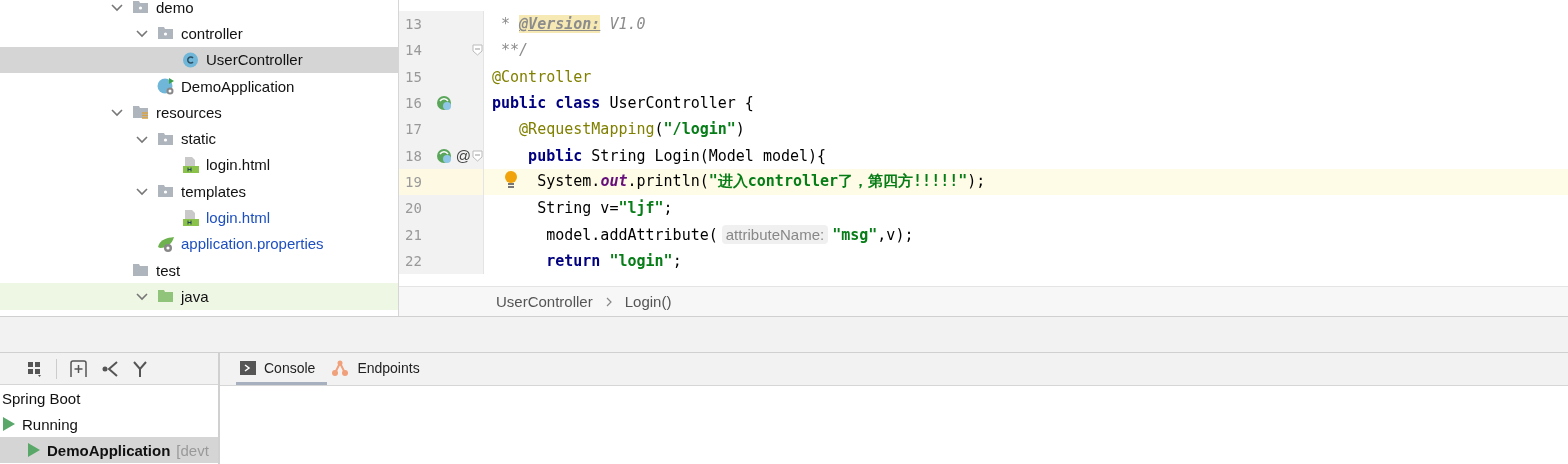  What do you see at coordinates (166, 243) in the screenshot?
I see `leaf-settings-icon` at bounding box center [166, 243].